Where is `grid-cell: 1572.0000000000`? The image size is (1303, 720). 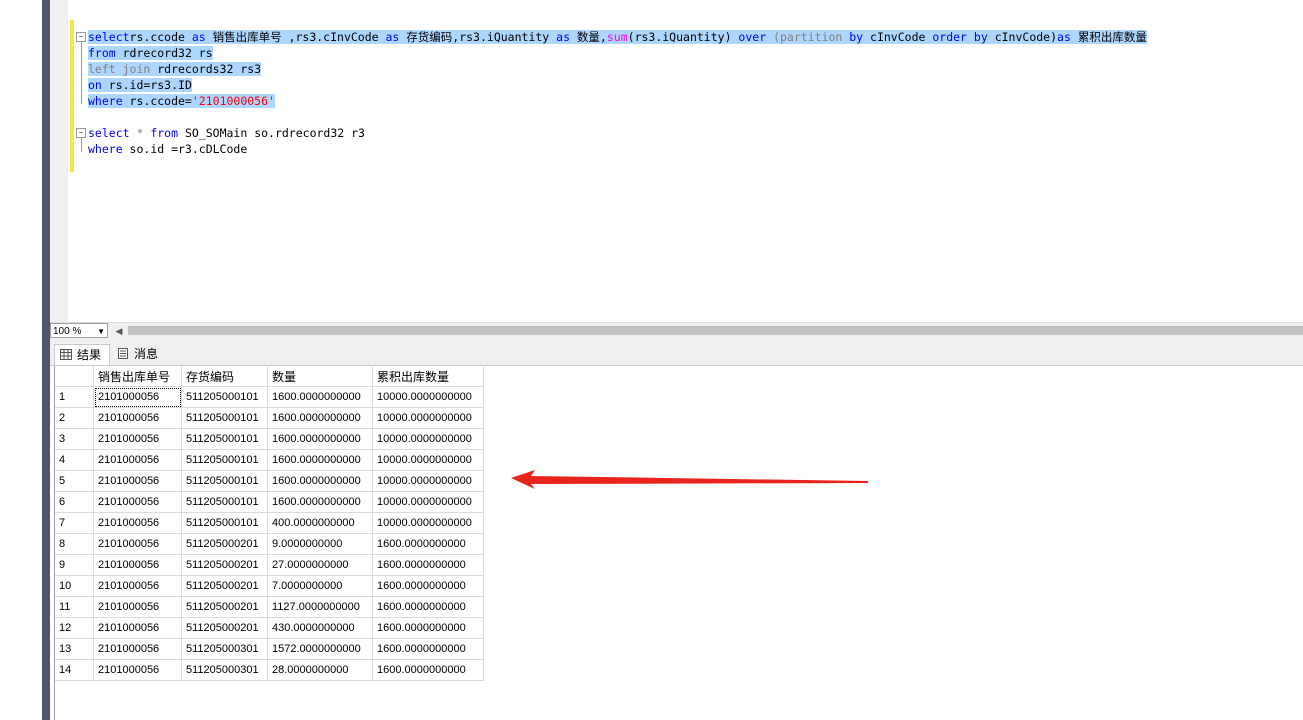 grid-cell: 1572.0000000000 is located at coordinates (320, 649).